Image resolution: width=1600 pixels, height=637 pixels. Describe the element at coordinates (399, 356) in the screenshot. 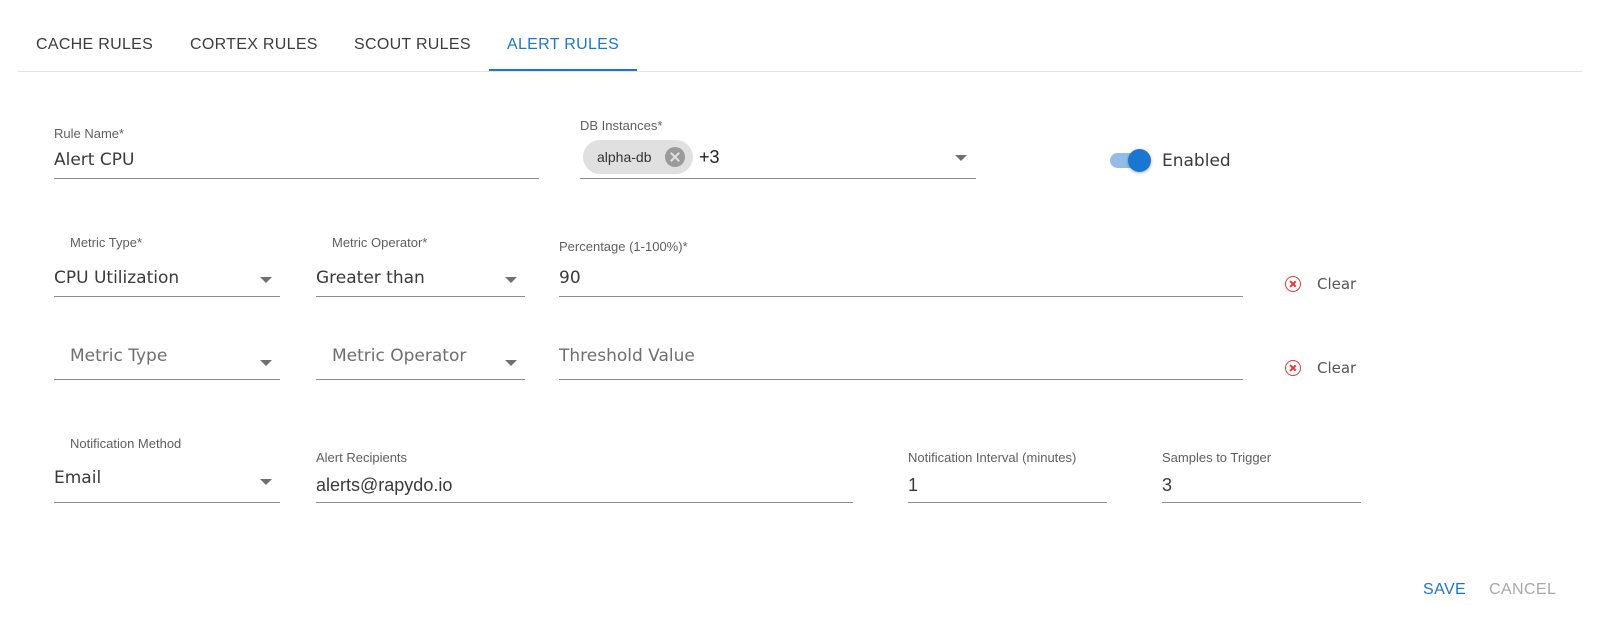

I see `metric-operator-placeholder: Metric Operator` at that location.